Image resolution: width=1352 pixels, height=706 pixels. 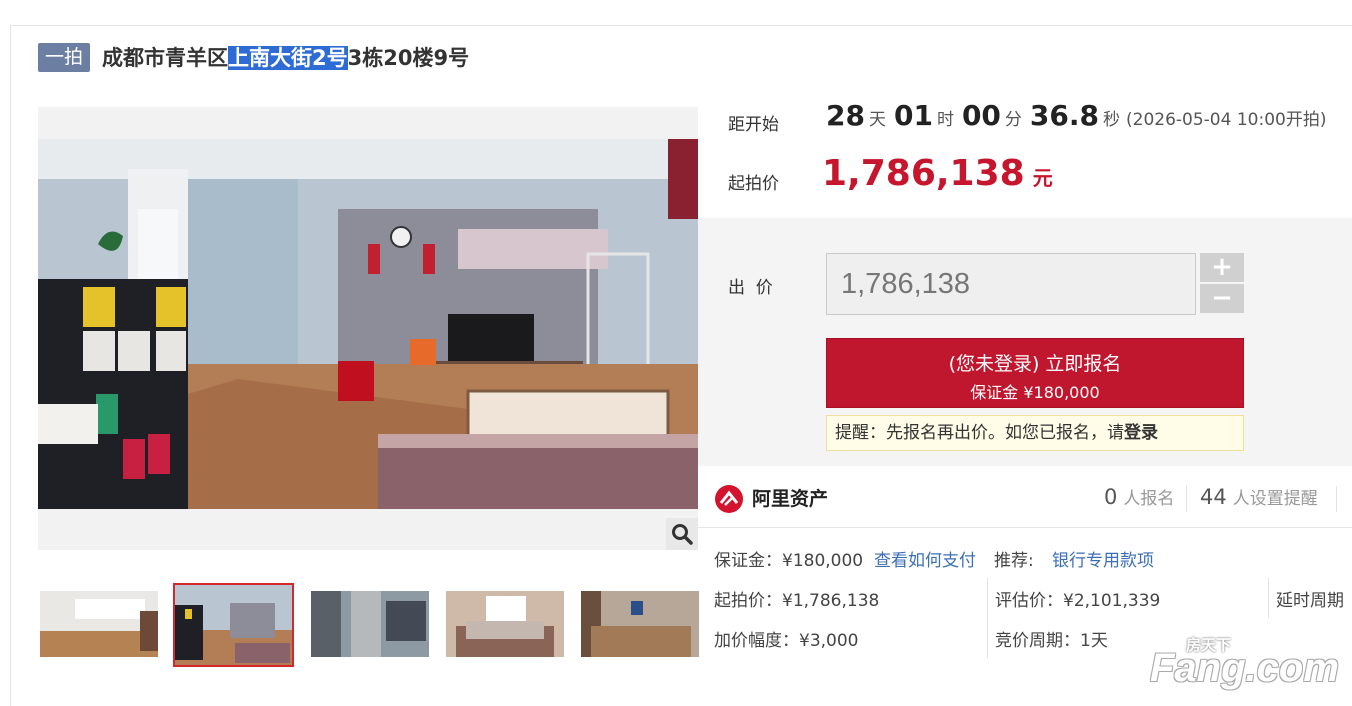 I want to click on start-price-label: 起拍价, so click(x=753, y=184).